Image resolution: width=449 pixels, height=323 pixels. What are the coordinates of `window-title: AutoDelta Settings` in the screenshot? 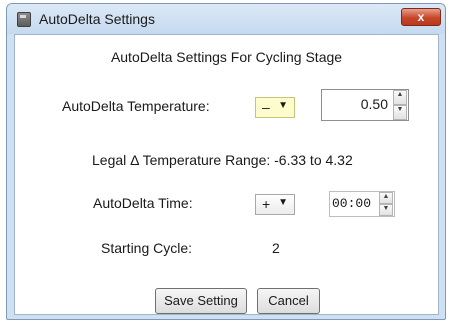 It's located at (97, 19).